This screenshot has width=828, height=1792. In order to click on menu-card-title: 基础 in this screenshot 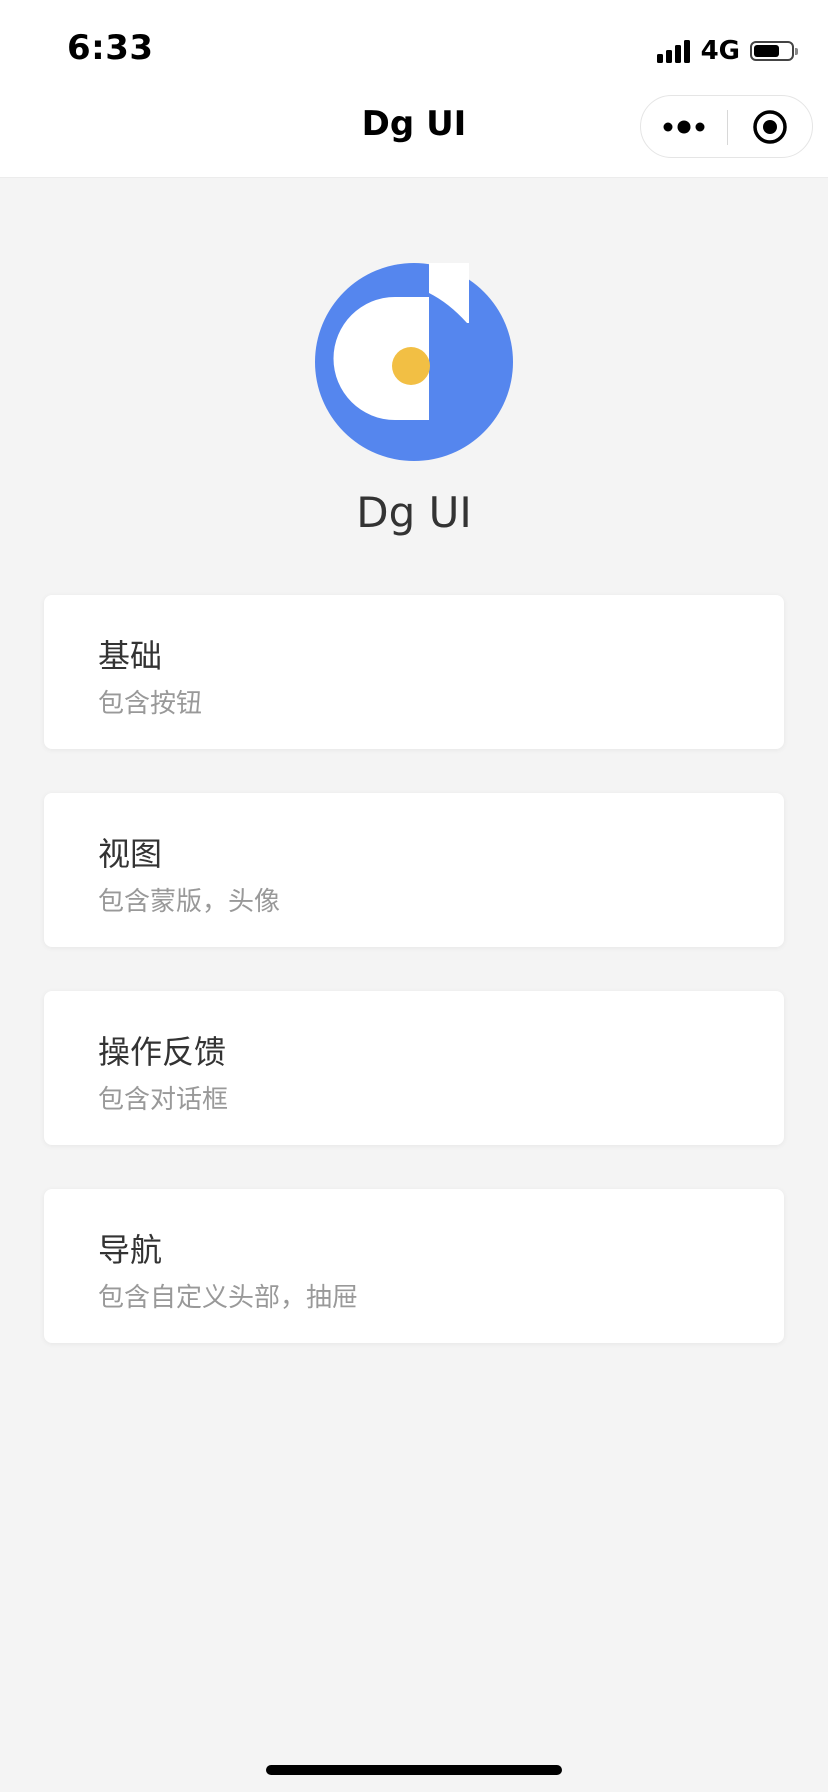, I will do `click(130, 656)`.